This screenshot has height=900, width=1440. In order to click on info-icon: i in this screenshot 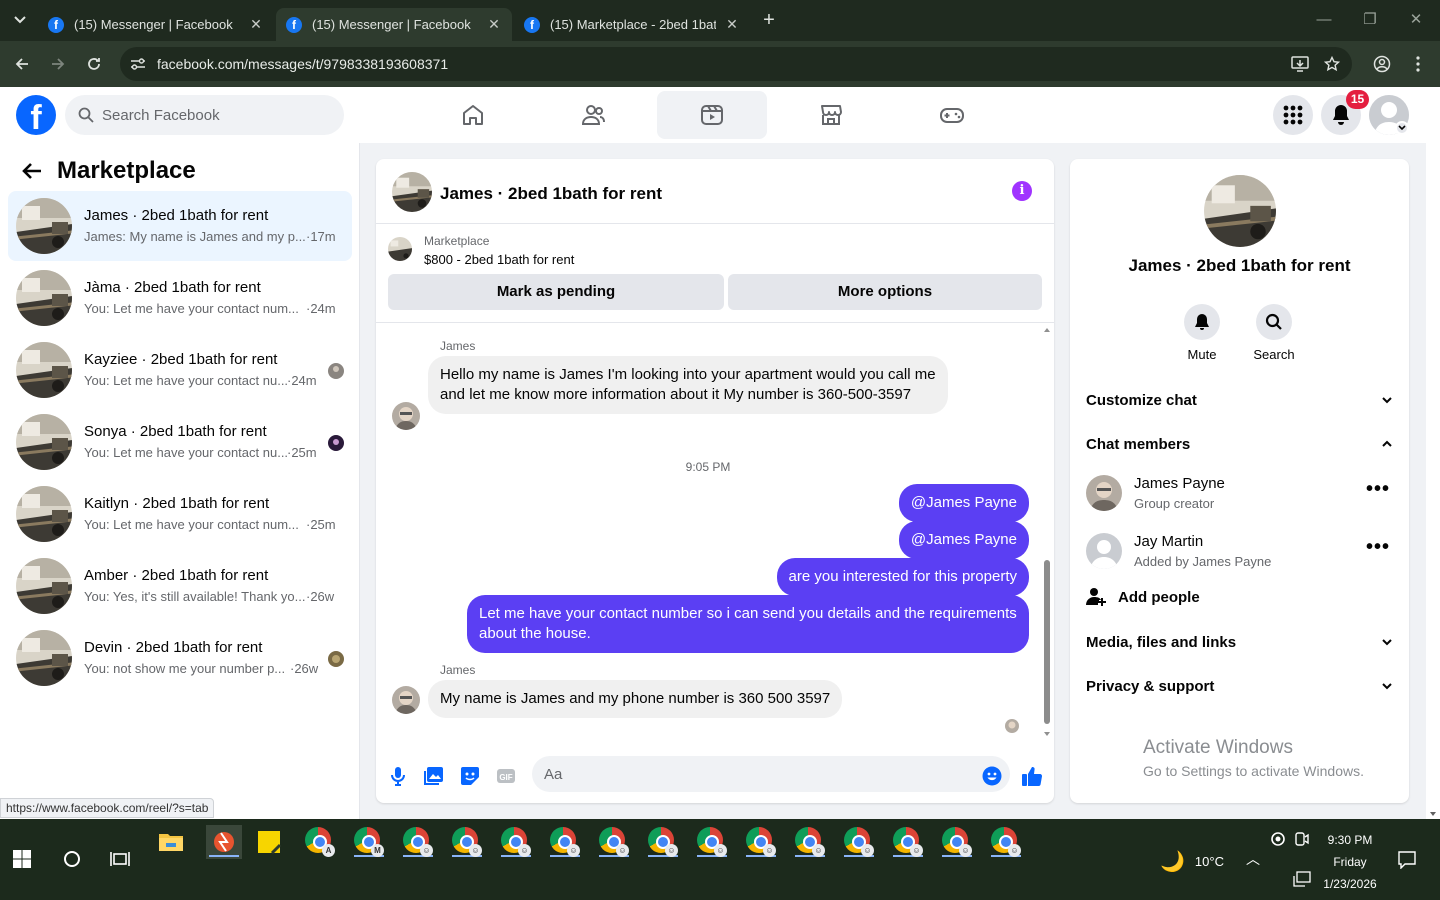, I will do `click(1022, 191)`.